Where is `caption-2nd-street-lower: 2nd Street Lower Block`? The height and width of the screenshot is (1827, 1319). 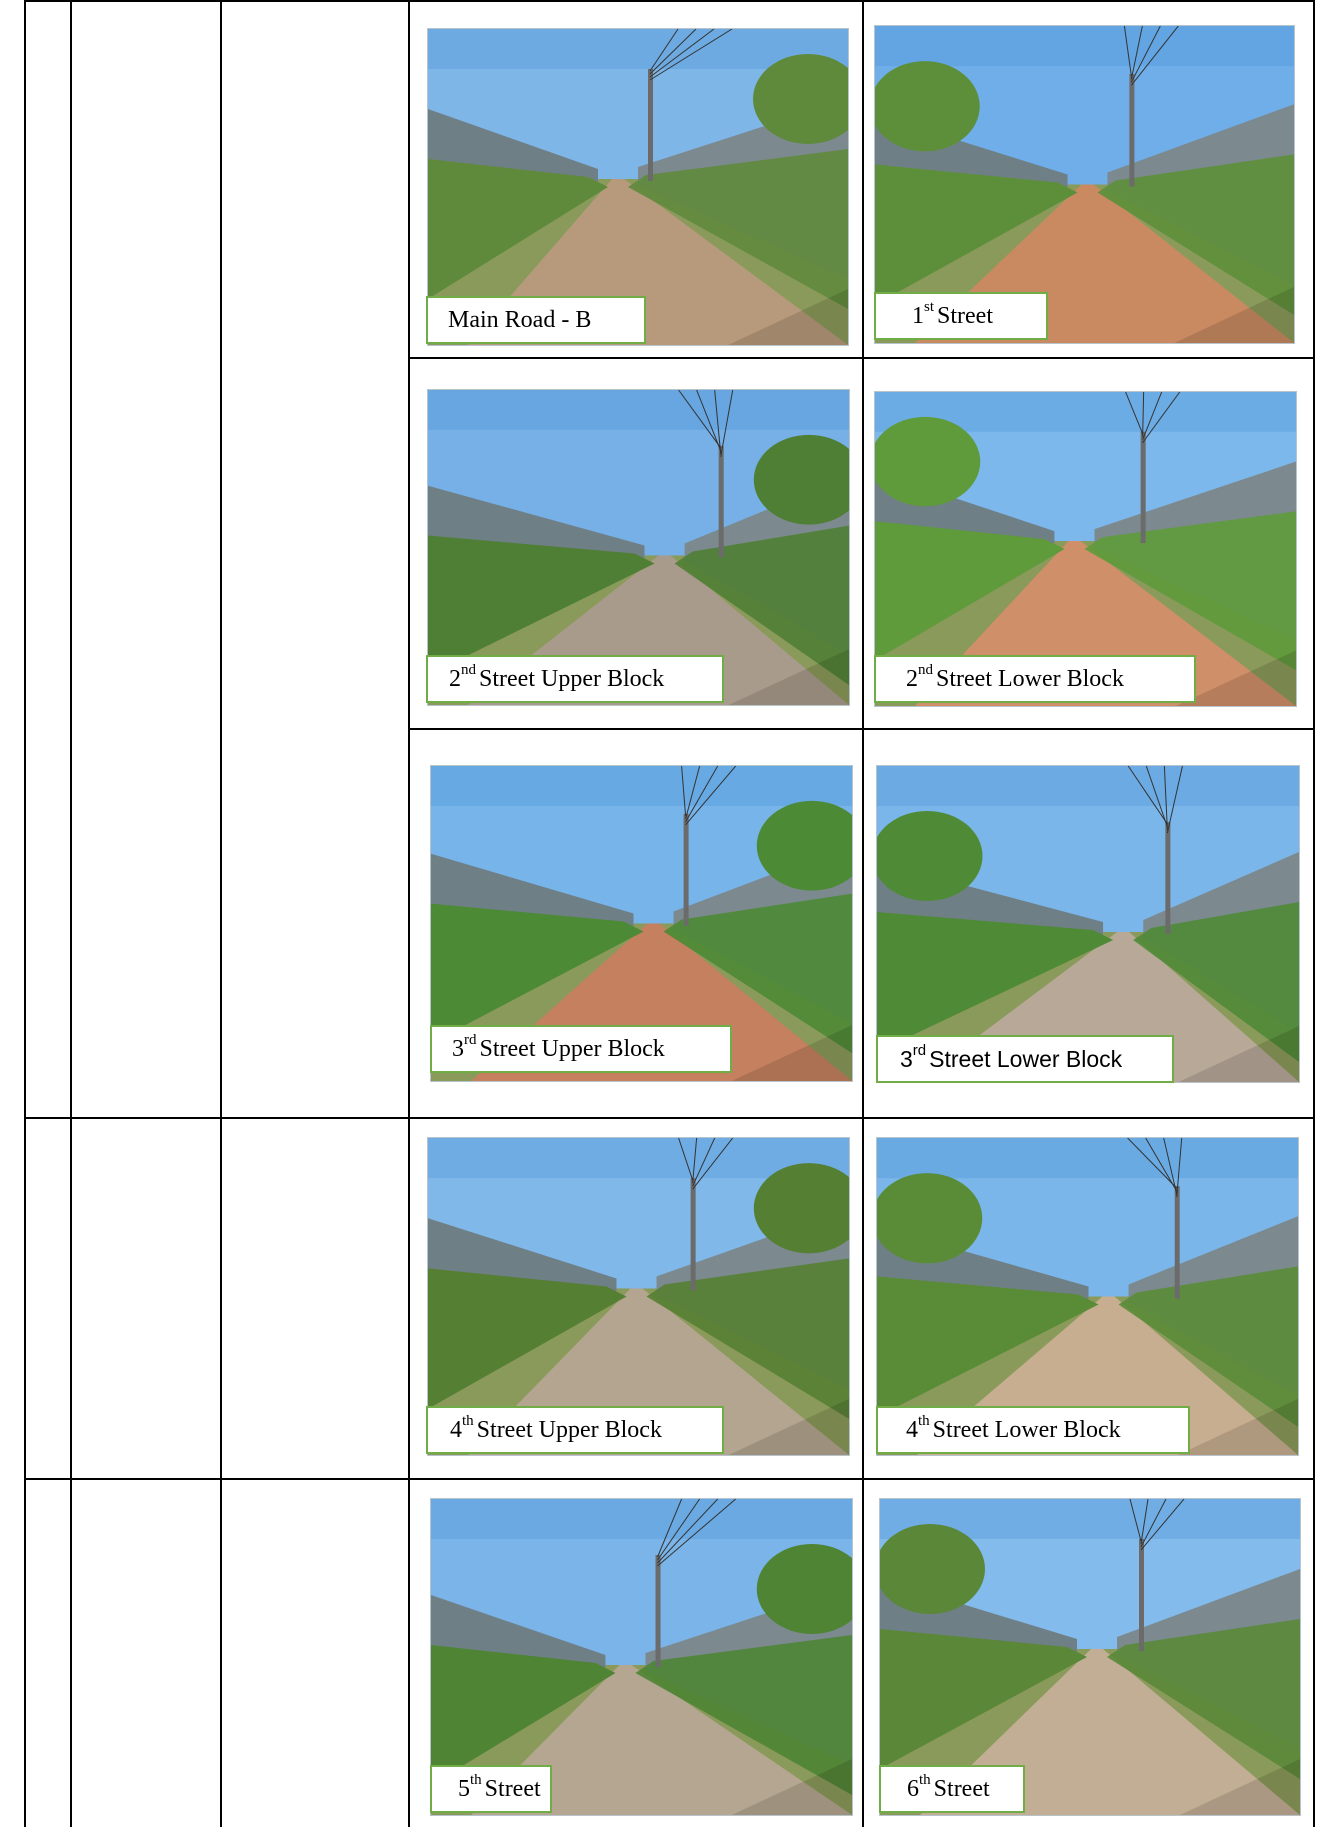
caption-2nd-street-lower: 2nd Street Lower Block is located at coordinates (1035, 679).